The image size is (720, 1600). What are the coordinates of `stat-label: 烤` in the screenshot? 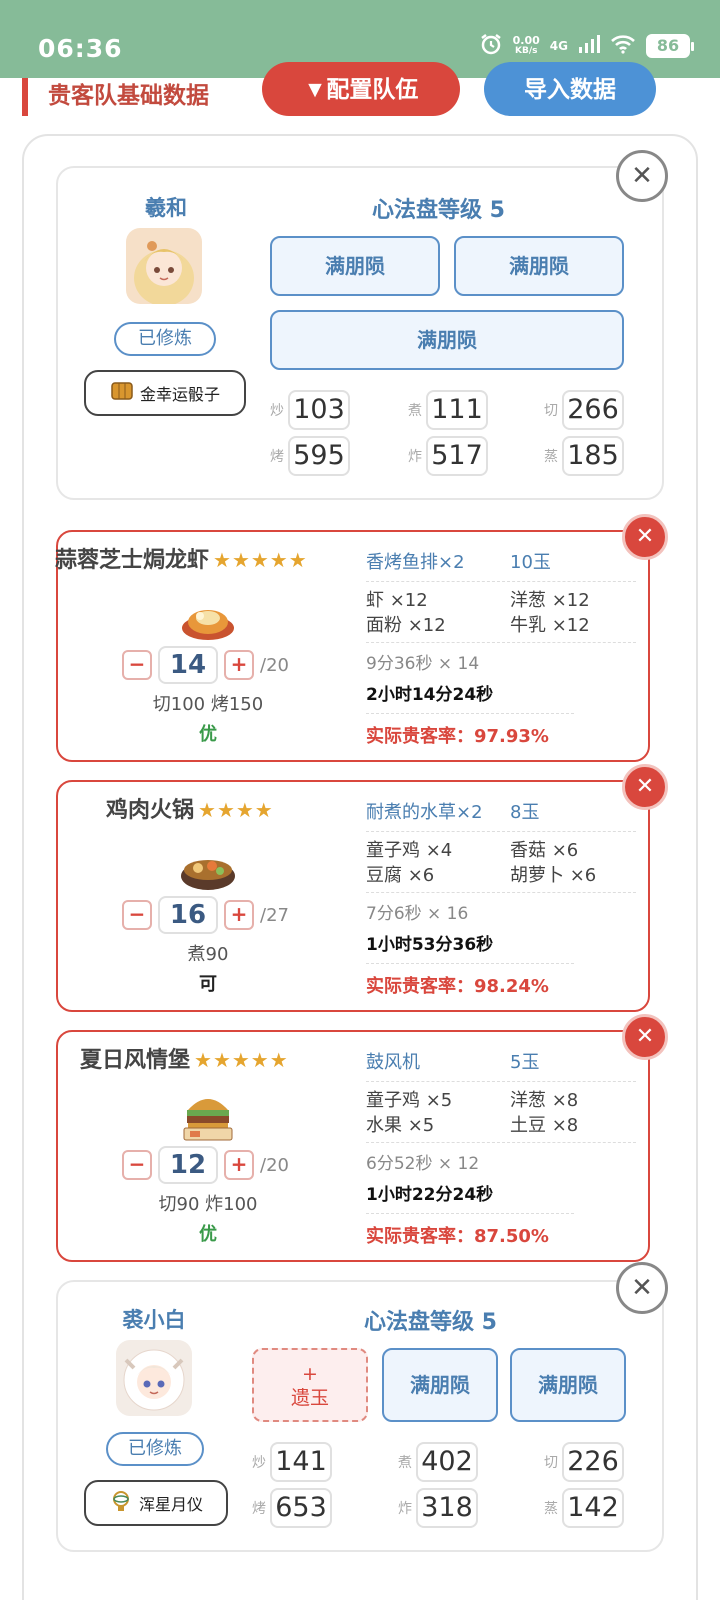 It's located at (259, 1509).